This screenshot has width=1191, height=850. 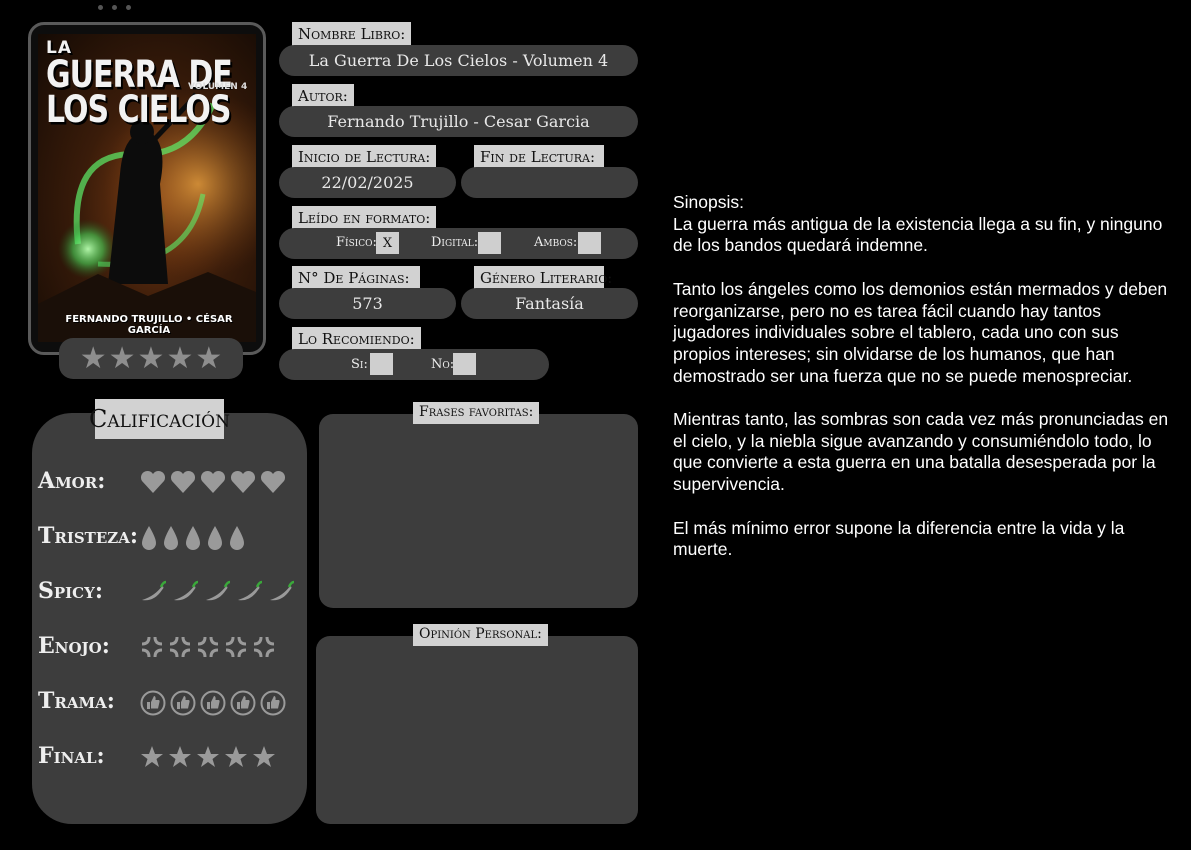 What do you see at coordinates (149, 325) in the screenshot?
I see `cover-authors: FERNANDO TRUJILLO • CÉSAR GARCÍA` at bounding box center [149, 325].